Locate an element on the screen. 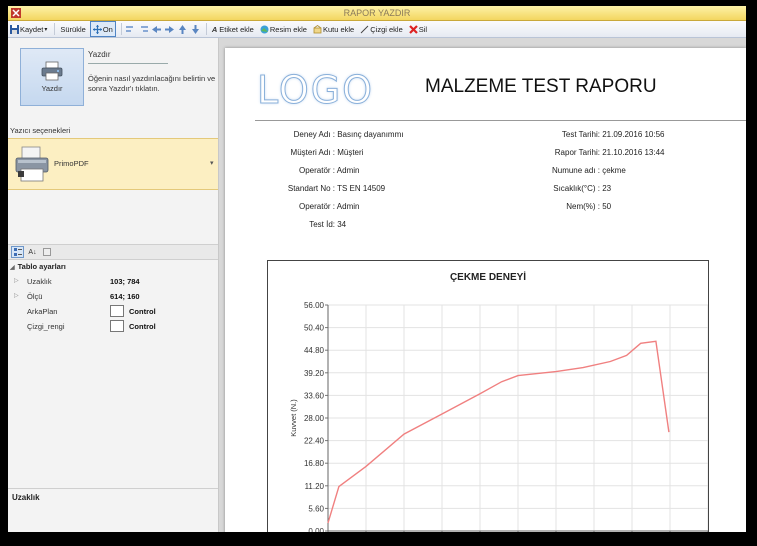 The image size is (757, 546). property-category: ◢ Tablo ayarları is located at coordinates (38, 266).